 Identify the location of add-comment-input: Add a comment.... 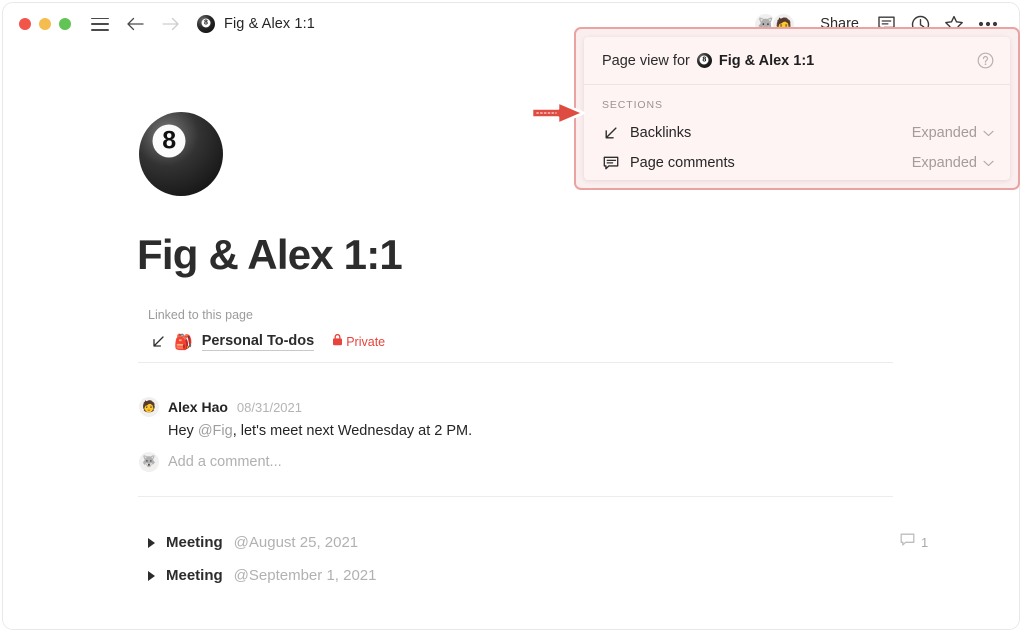
(225, 462).